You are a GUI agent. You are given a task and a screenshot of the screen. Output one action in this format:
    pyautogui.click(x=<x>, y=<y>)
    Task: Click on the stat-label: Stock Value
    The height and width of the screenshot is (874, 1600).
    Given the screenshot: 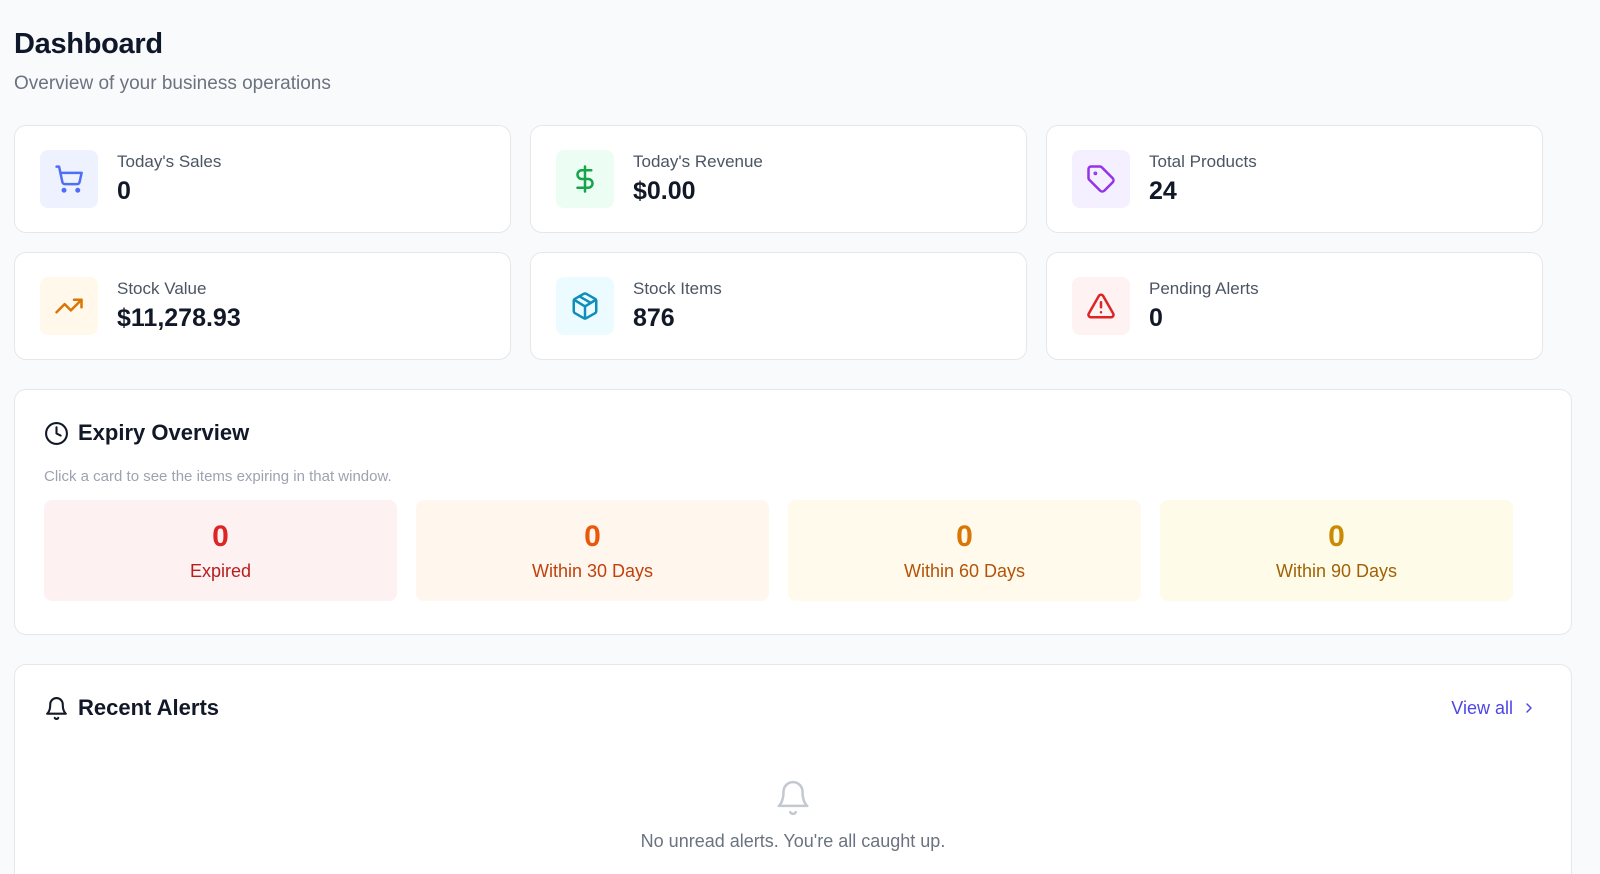 What is the action you would take?
    pyautogui.click(x=162, y=288)
    